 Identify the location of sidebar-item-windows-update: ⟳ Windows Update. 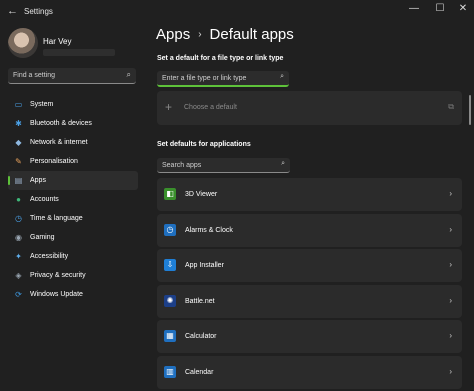
(73, 294).